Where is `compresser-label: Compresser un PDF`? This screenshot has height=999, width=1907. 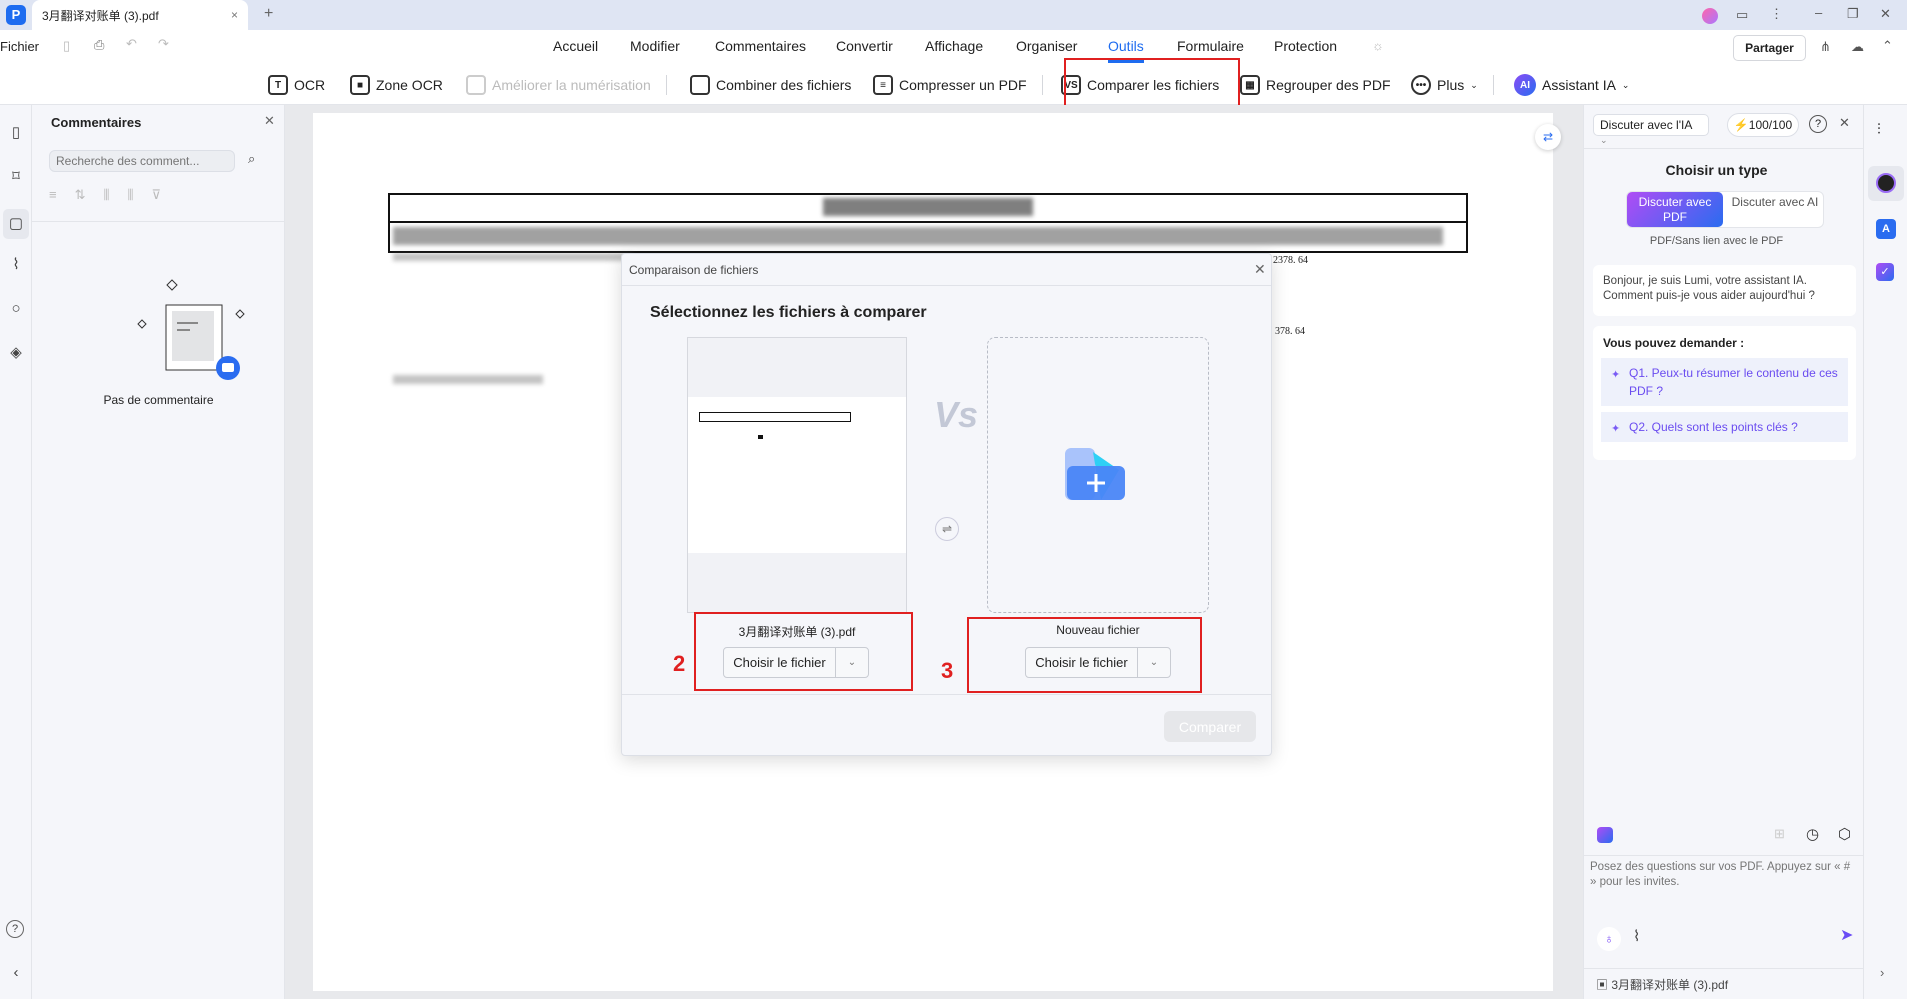
compresser-label: Compresser un PDF is located at coordinates (963, 85).